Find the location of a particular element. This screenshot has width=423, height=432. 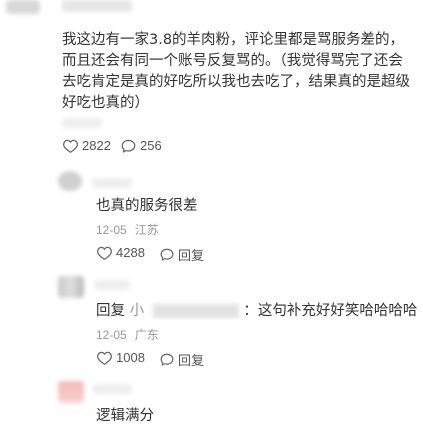

main-user-avatar is located at coordinates (23, 7).